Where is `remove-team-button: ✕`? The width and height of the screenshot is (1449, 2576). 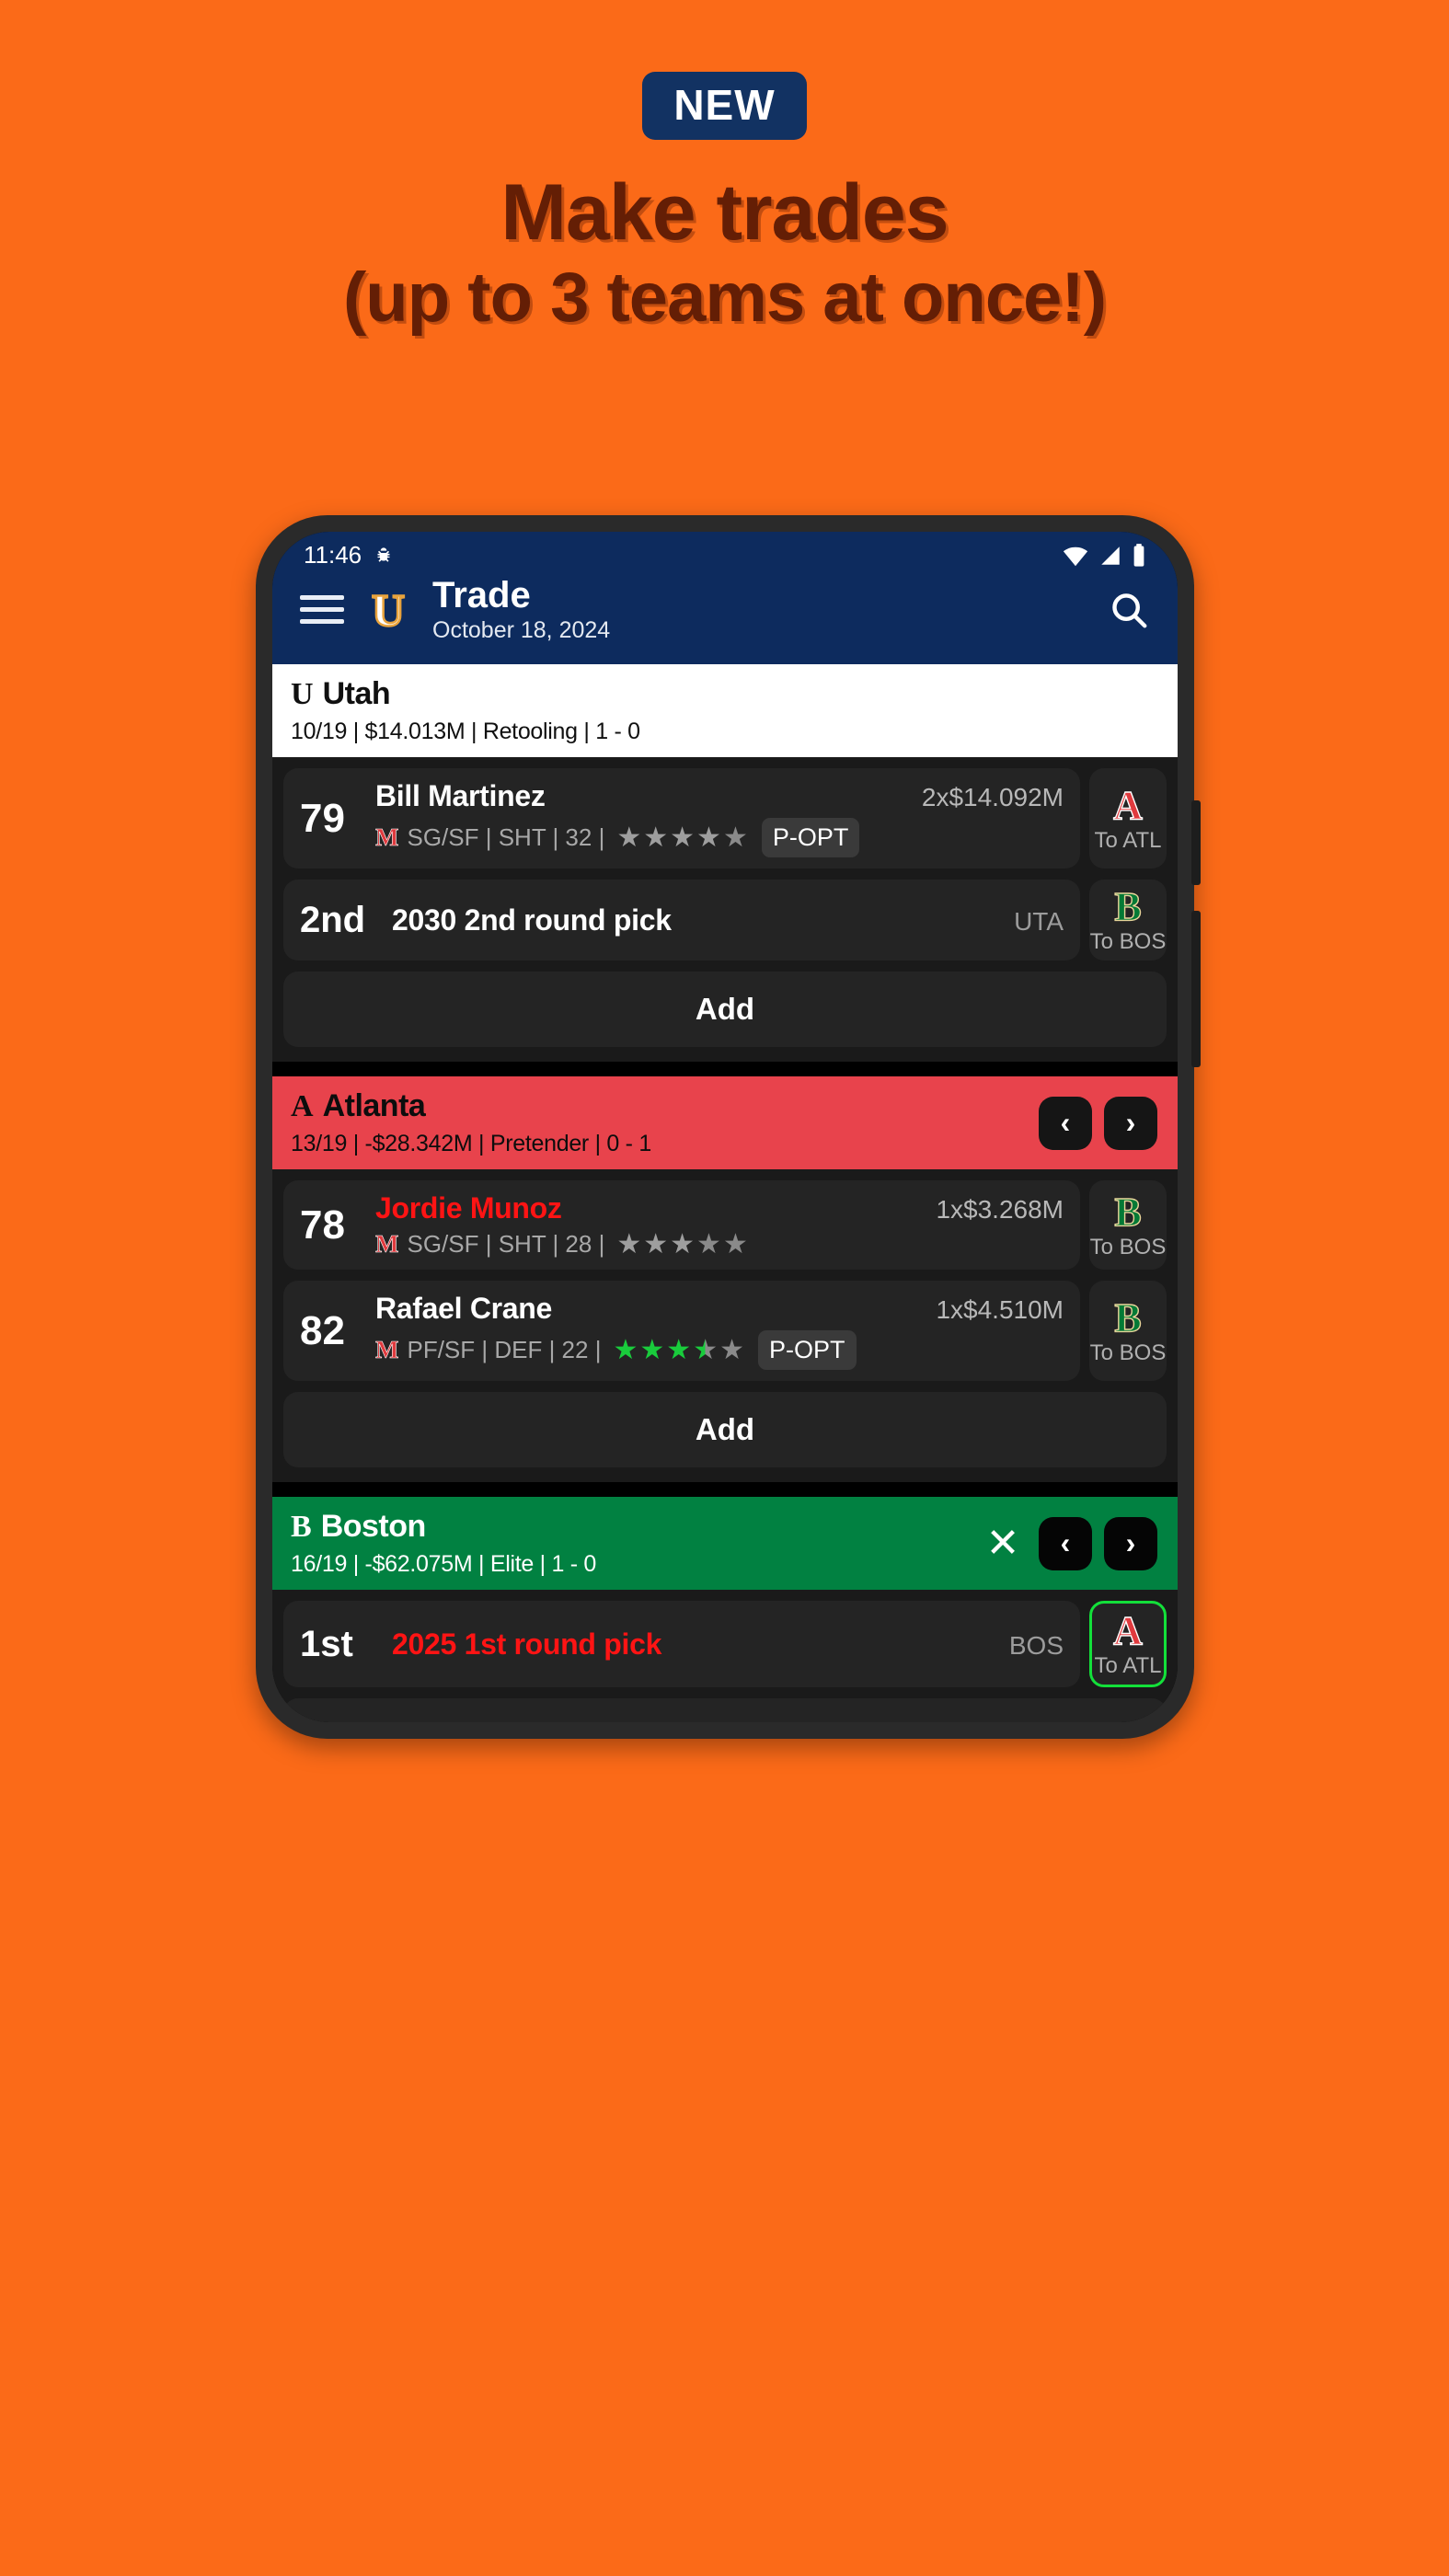 remove-team-button: ✕ is located at coordinates (1003, 1543).